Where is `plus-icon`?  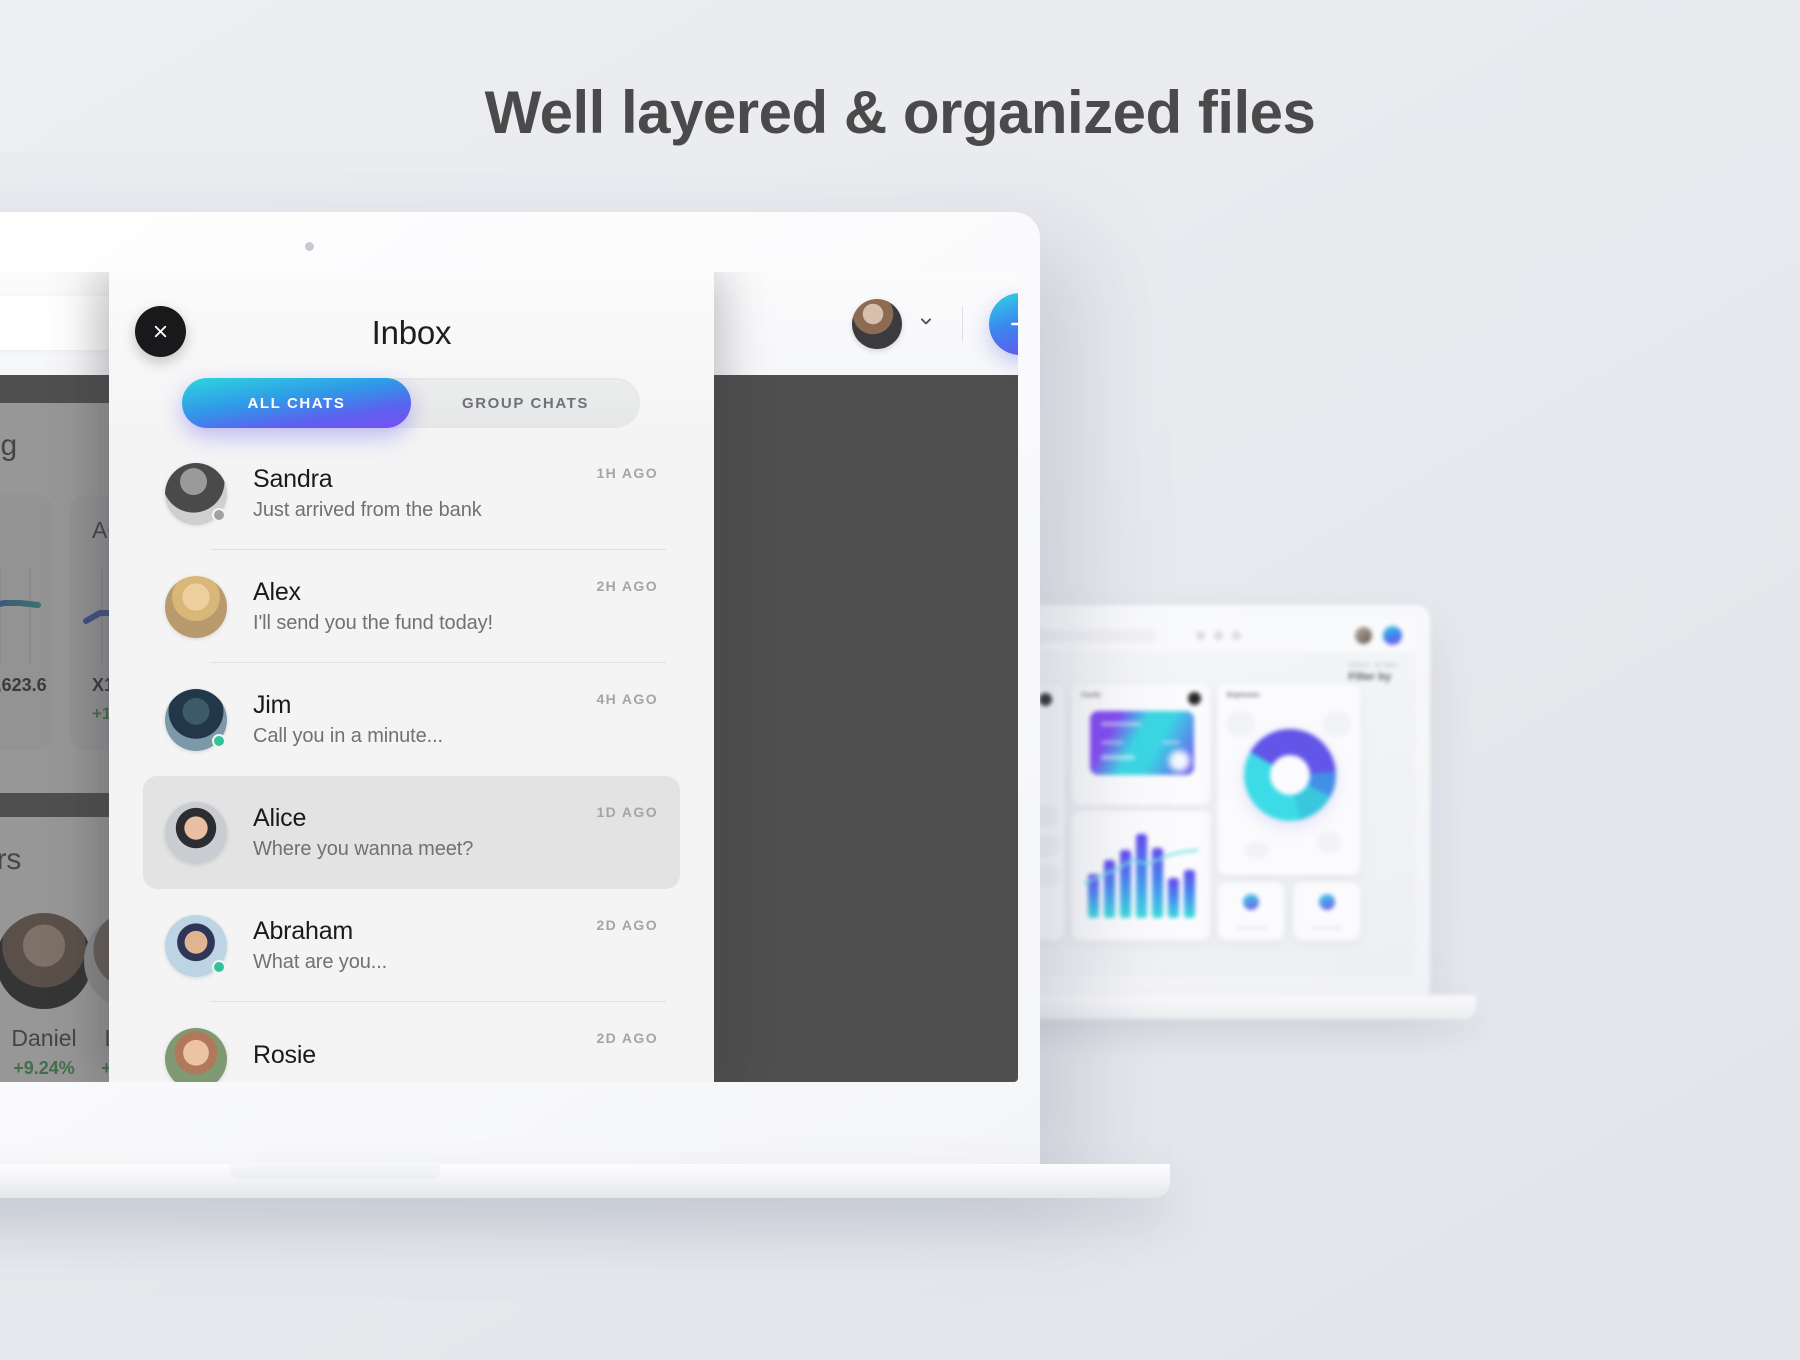 plus-icon is located at coordinates (1014, 323).